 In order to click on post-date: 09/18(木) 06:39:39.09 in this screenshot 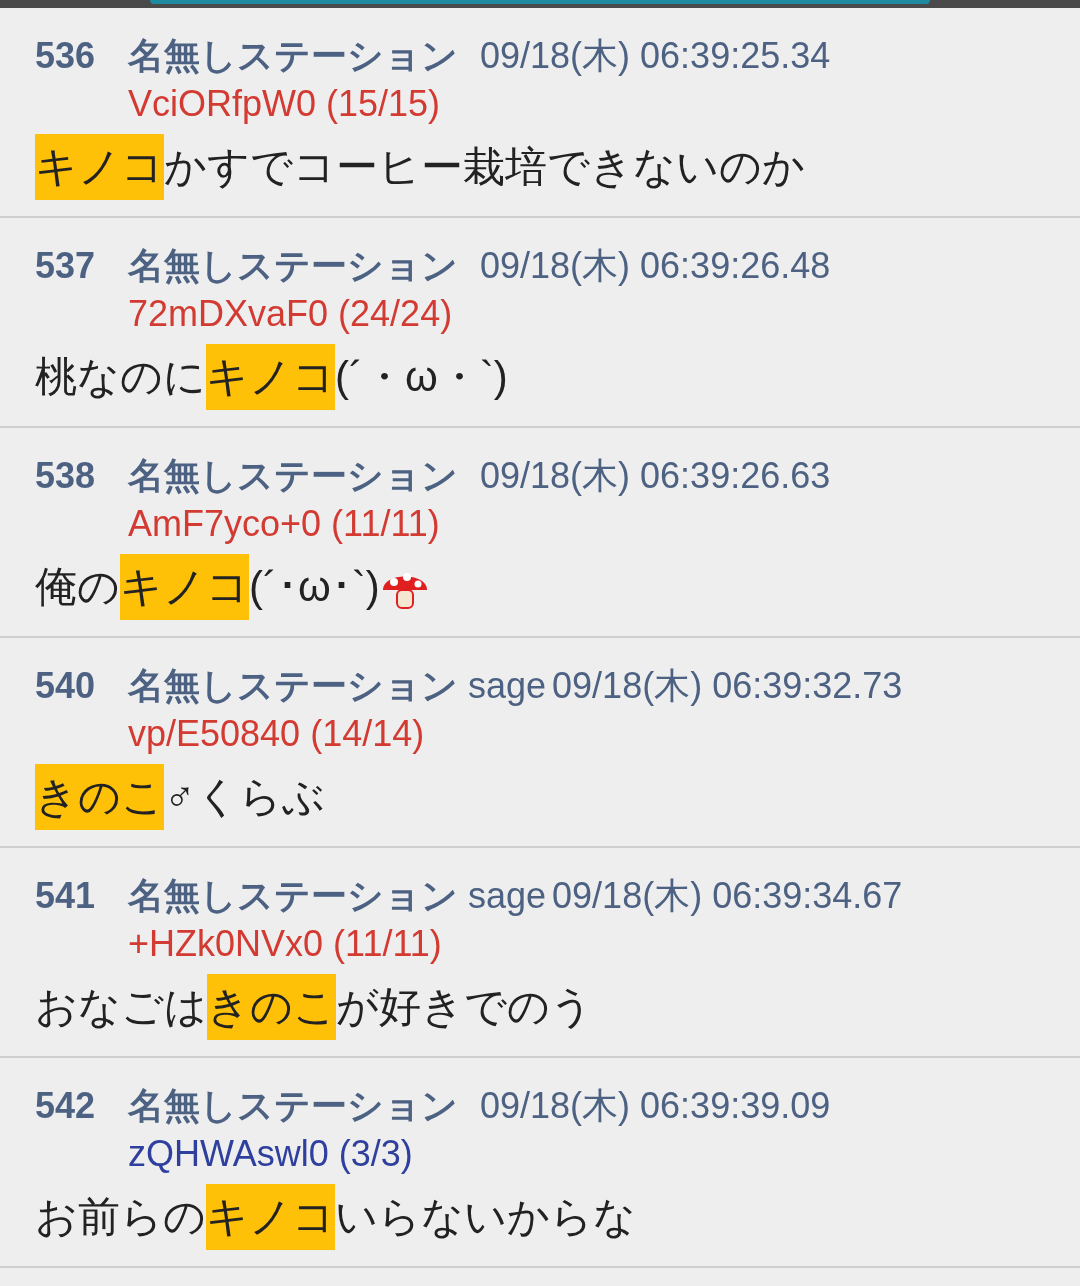, I will do `click(655, 1105)`.